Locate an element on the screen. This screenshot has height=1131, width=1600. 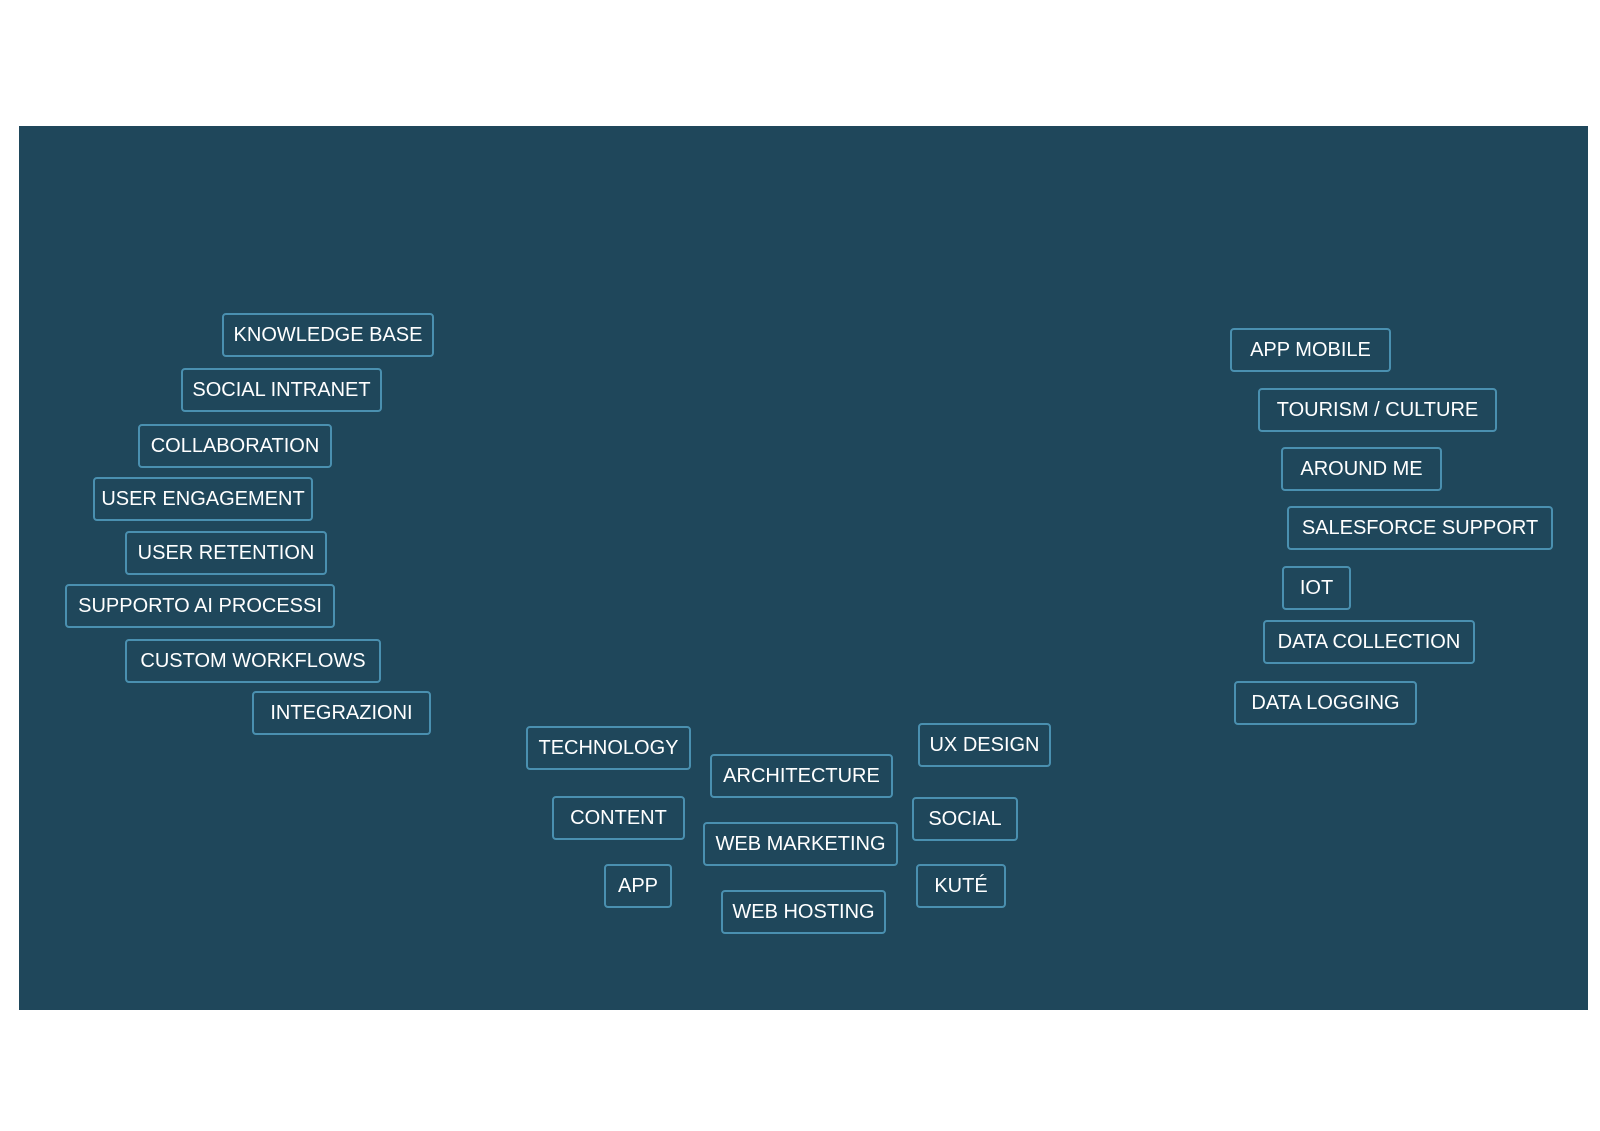
tag-salesforce-support: SALESFORCE SUPPORT is located at coordinates (1420, 528).